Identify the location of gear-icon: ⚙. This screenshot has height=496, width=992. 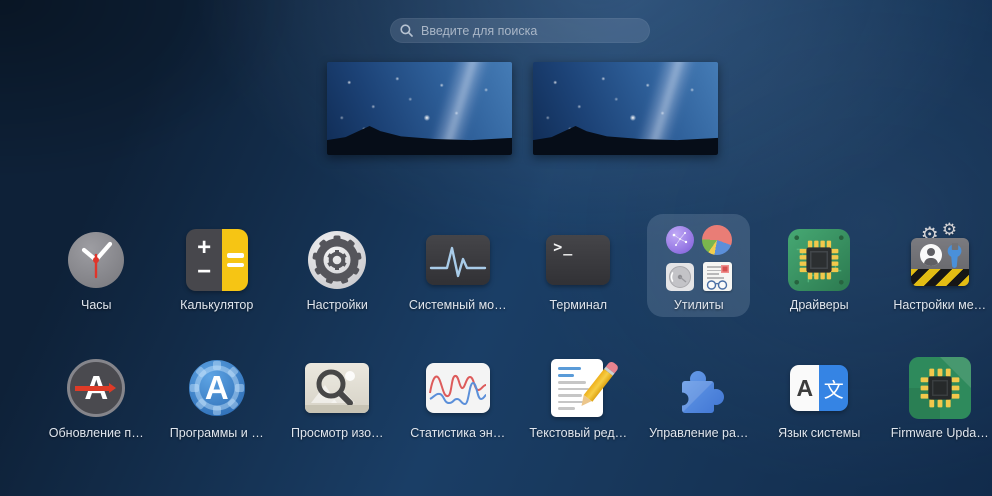
(949, 229).